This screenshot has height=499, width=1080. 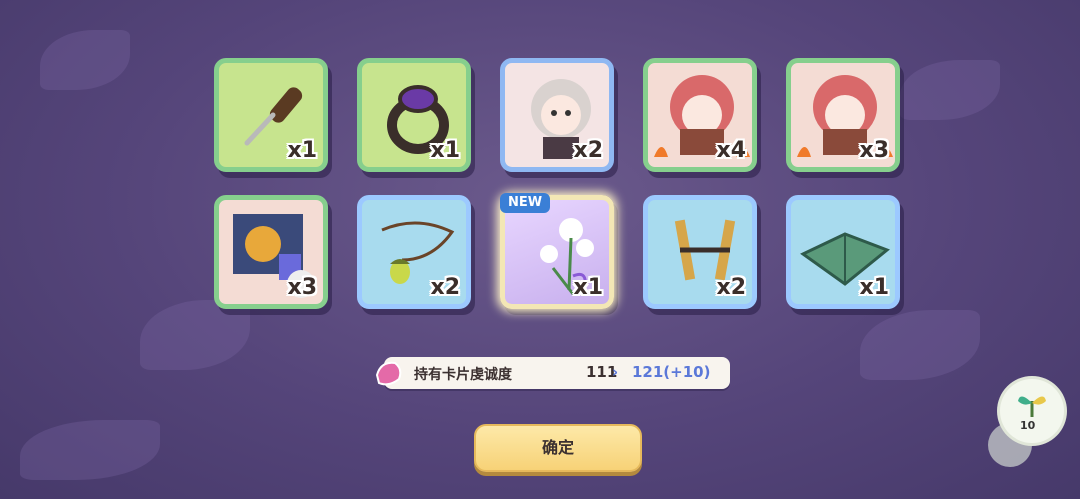 I want to click on confirm-button: 确定, so click(x=558, y=448).